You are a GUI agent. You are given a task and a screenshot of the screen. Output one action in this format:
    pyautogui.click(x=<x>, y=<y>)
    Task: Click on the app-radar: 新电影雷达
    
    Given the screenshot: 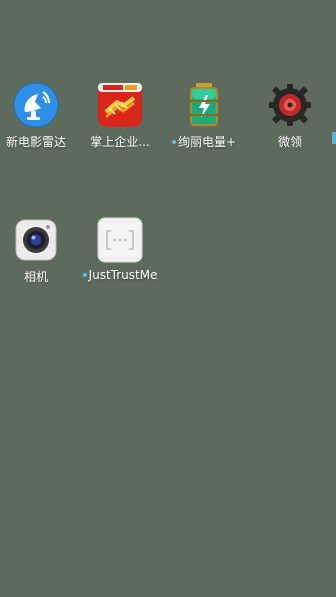 What is the action you would take?
    pyautogui.click(x=39, y=122)
    